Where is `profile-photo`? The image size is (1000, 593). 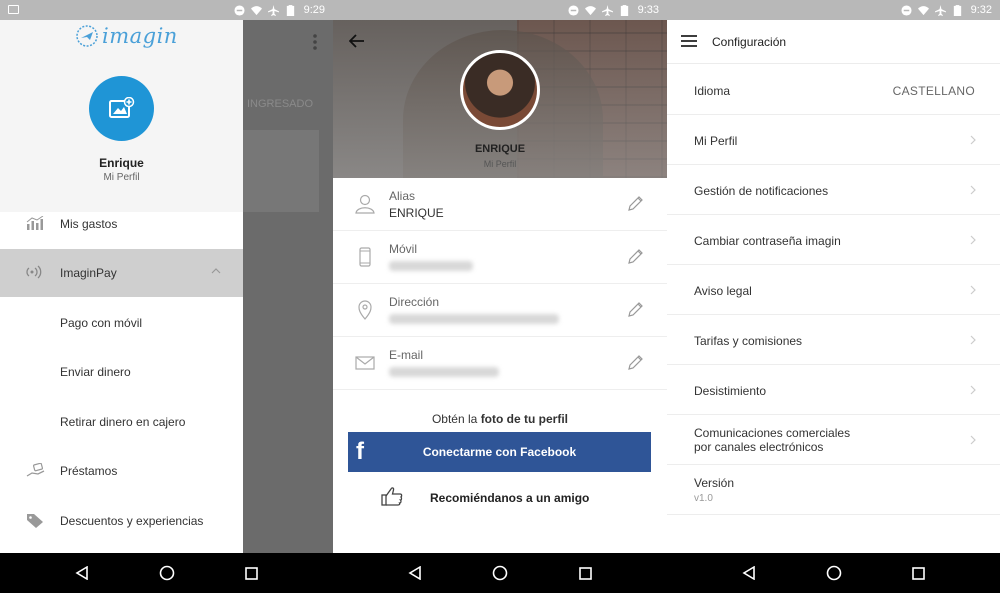 profile-photo is located at coordinates (500, 90).